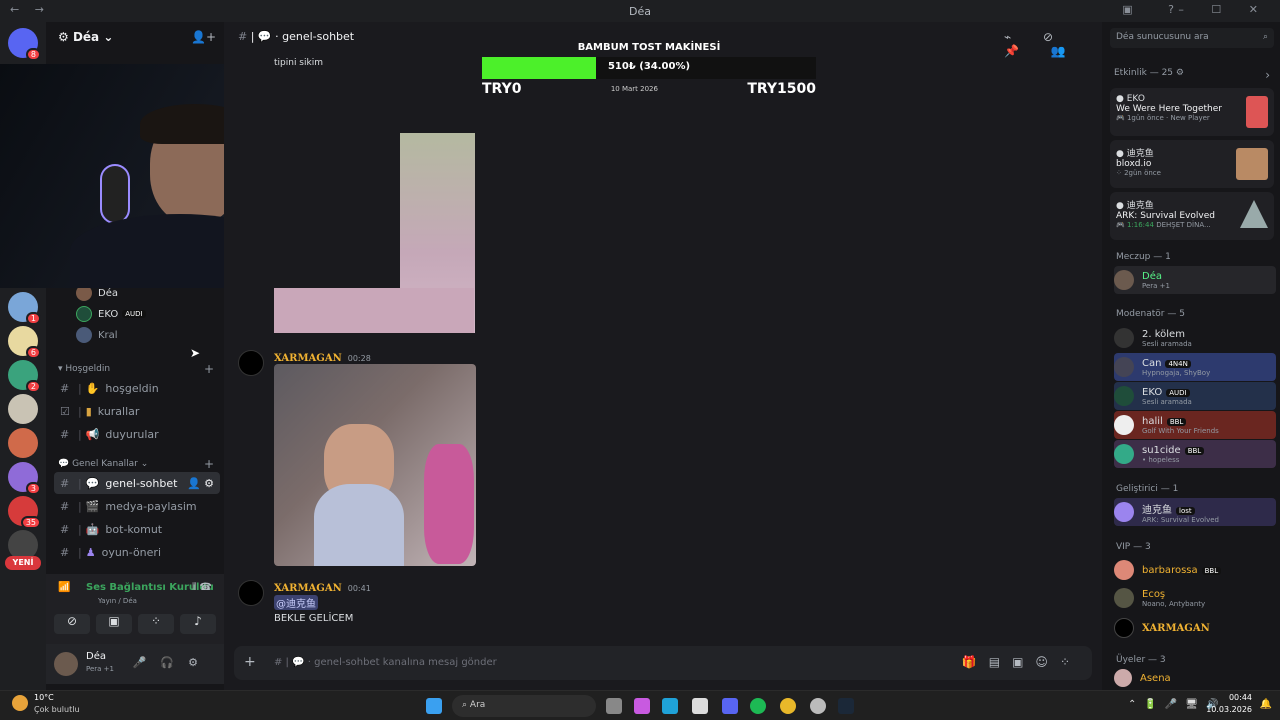 The height and width of the screenshot is (720, 1280). I want to click on goal-bar: 510₺ (34.00%), so click(649, 68).